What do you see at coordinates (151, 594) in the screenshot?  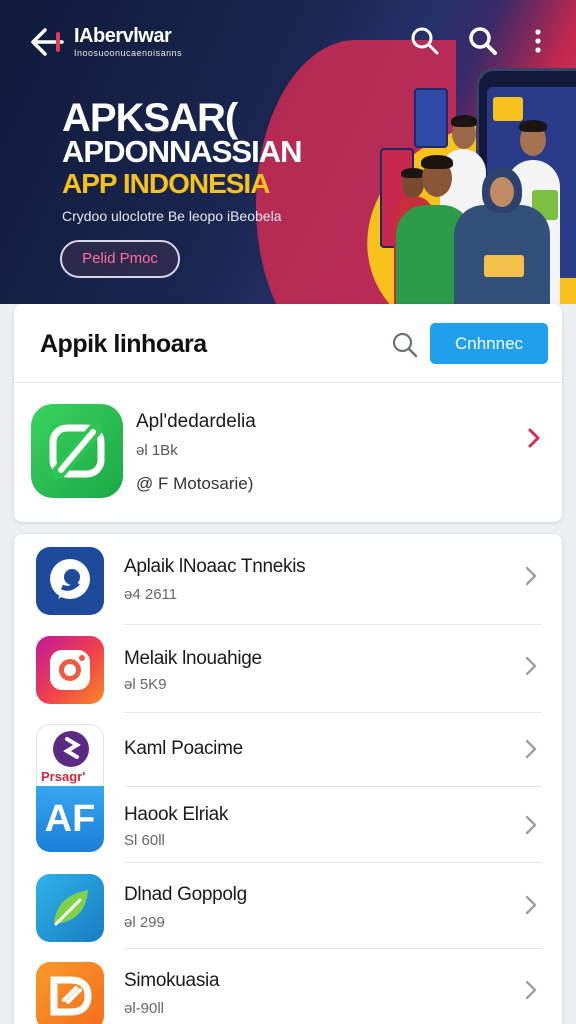 I see `app-meta: ǝ4 2611` at bounding box center [151, 594].